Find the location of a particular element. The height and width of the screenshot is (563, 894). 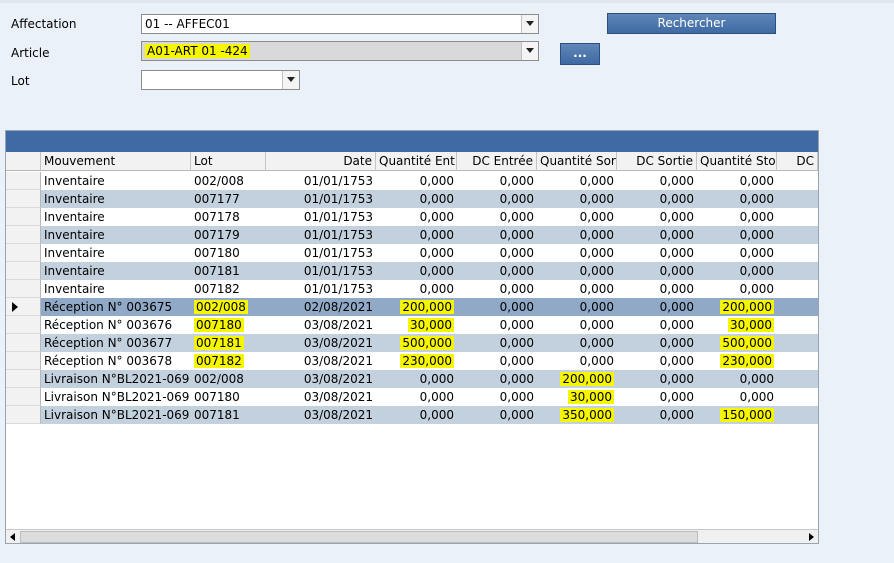

column-header-mouvement: Mouvement is located at coordinates (116, 161).